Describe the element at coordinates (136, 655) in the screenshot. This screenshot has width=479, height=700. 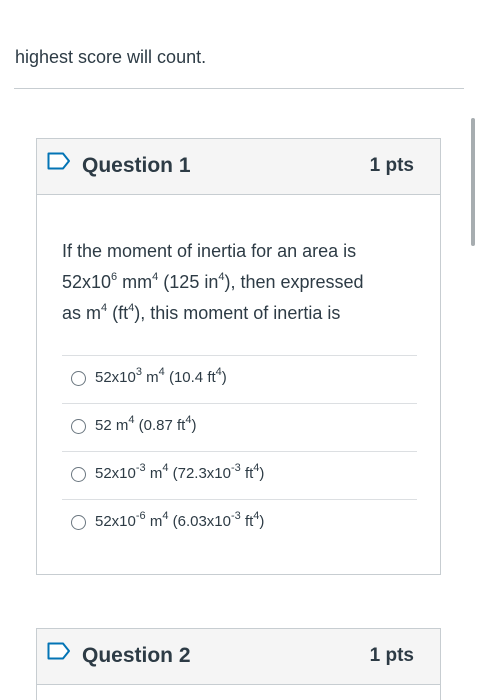
I see `question-title: Question 2` at that location.